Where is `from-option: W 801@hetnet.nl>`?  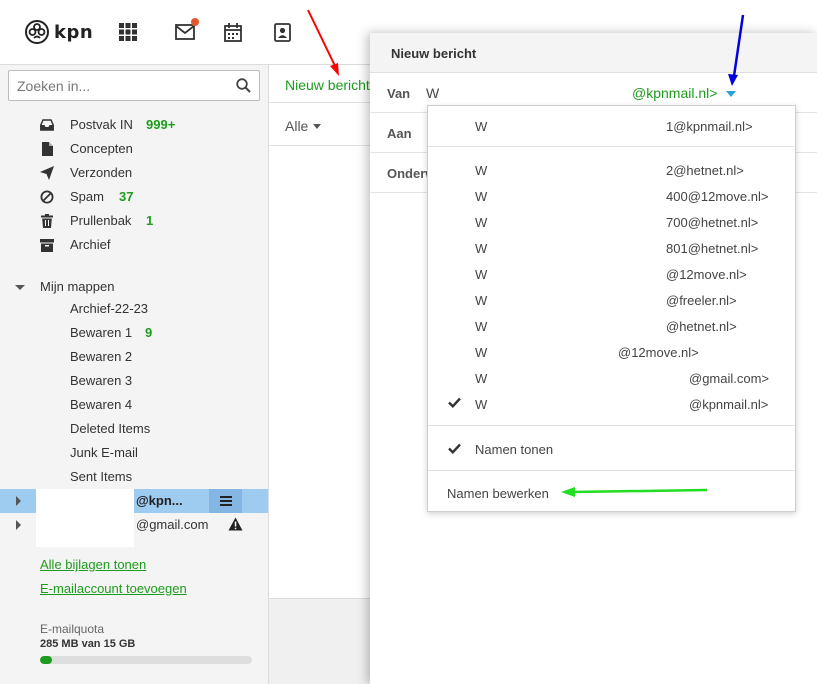
from-option: W 801@hetnet.nl> is located at coordinates (611, 248).